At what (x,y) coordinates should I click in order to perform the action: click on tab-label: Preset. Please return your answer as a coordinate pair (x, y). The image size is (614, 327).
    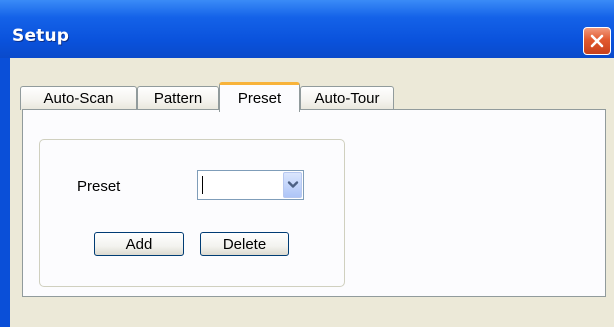
    Looking at the image, I should click on (259, 98).